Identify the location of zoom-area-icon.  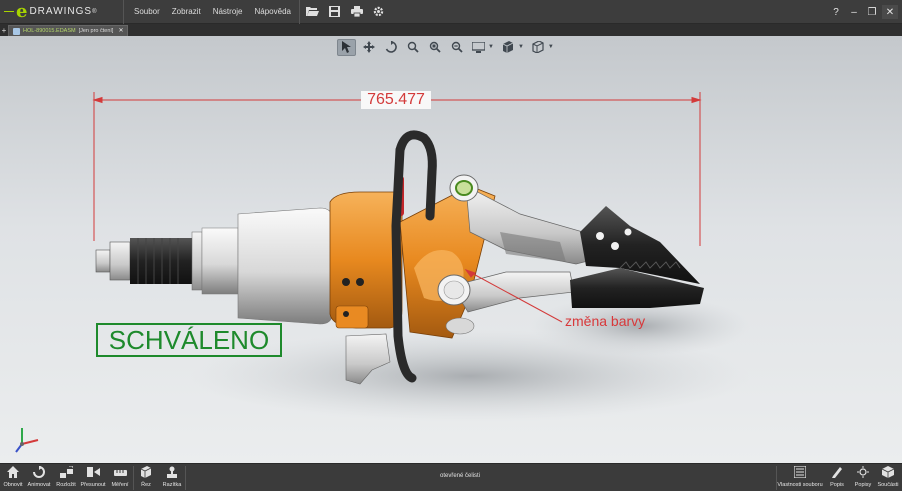
(434, 47).